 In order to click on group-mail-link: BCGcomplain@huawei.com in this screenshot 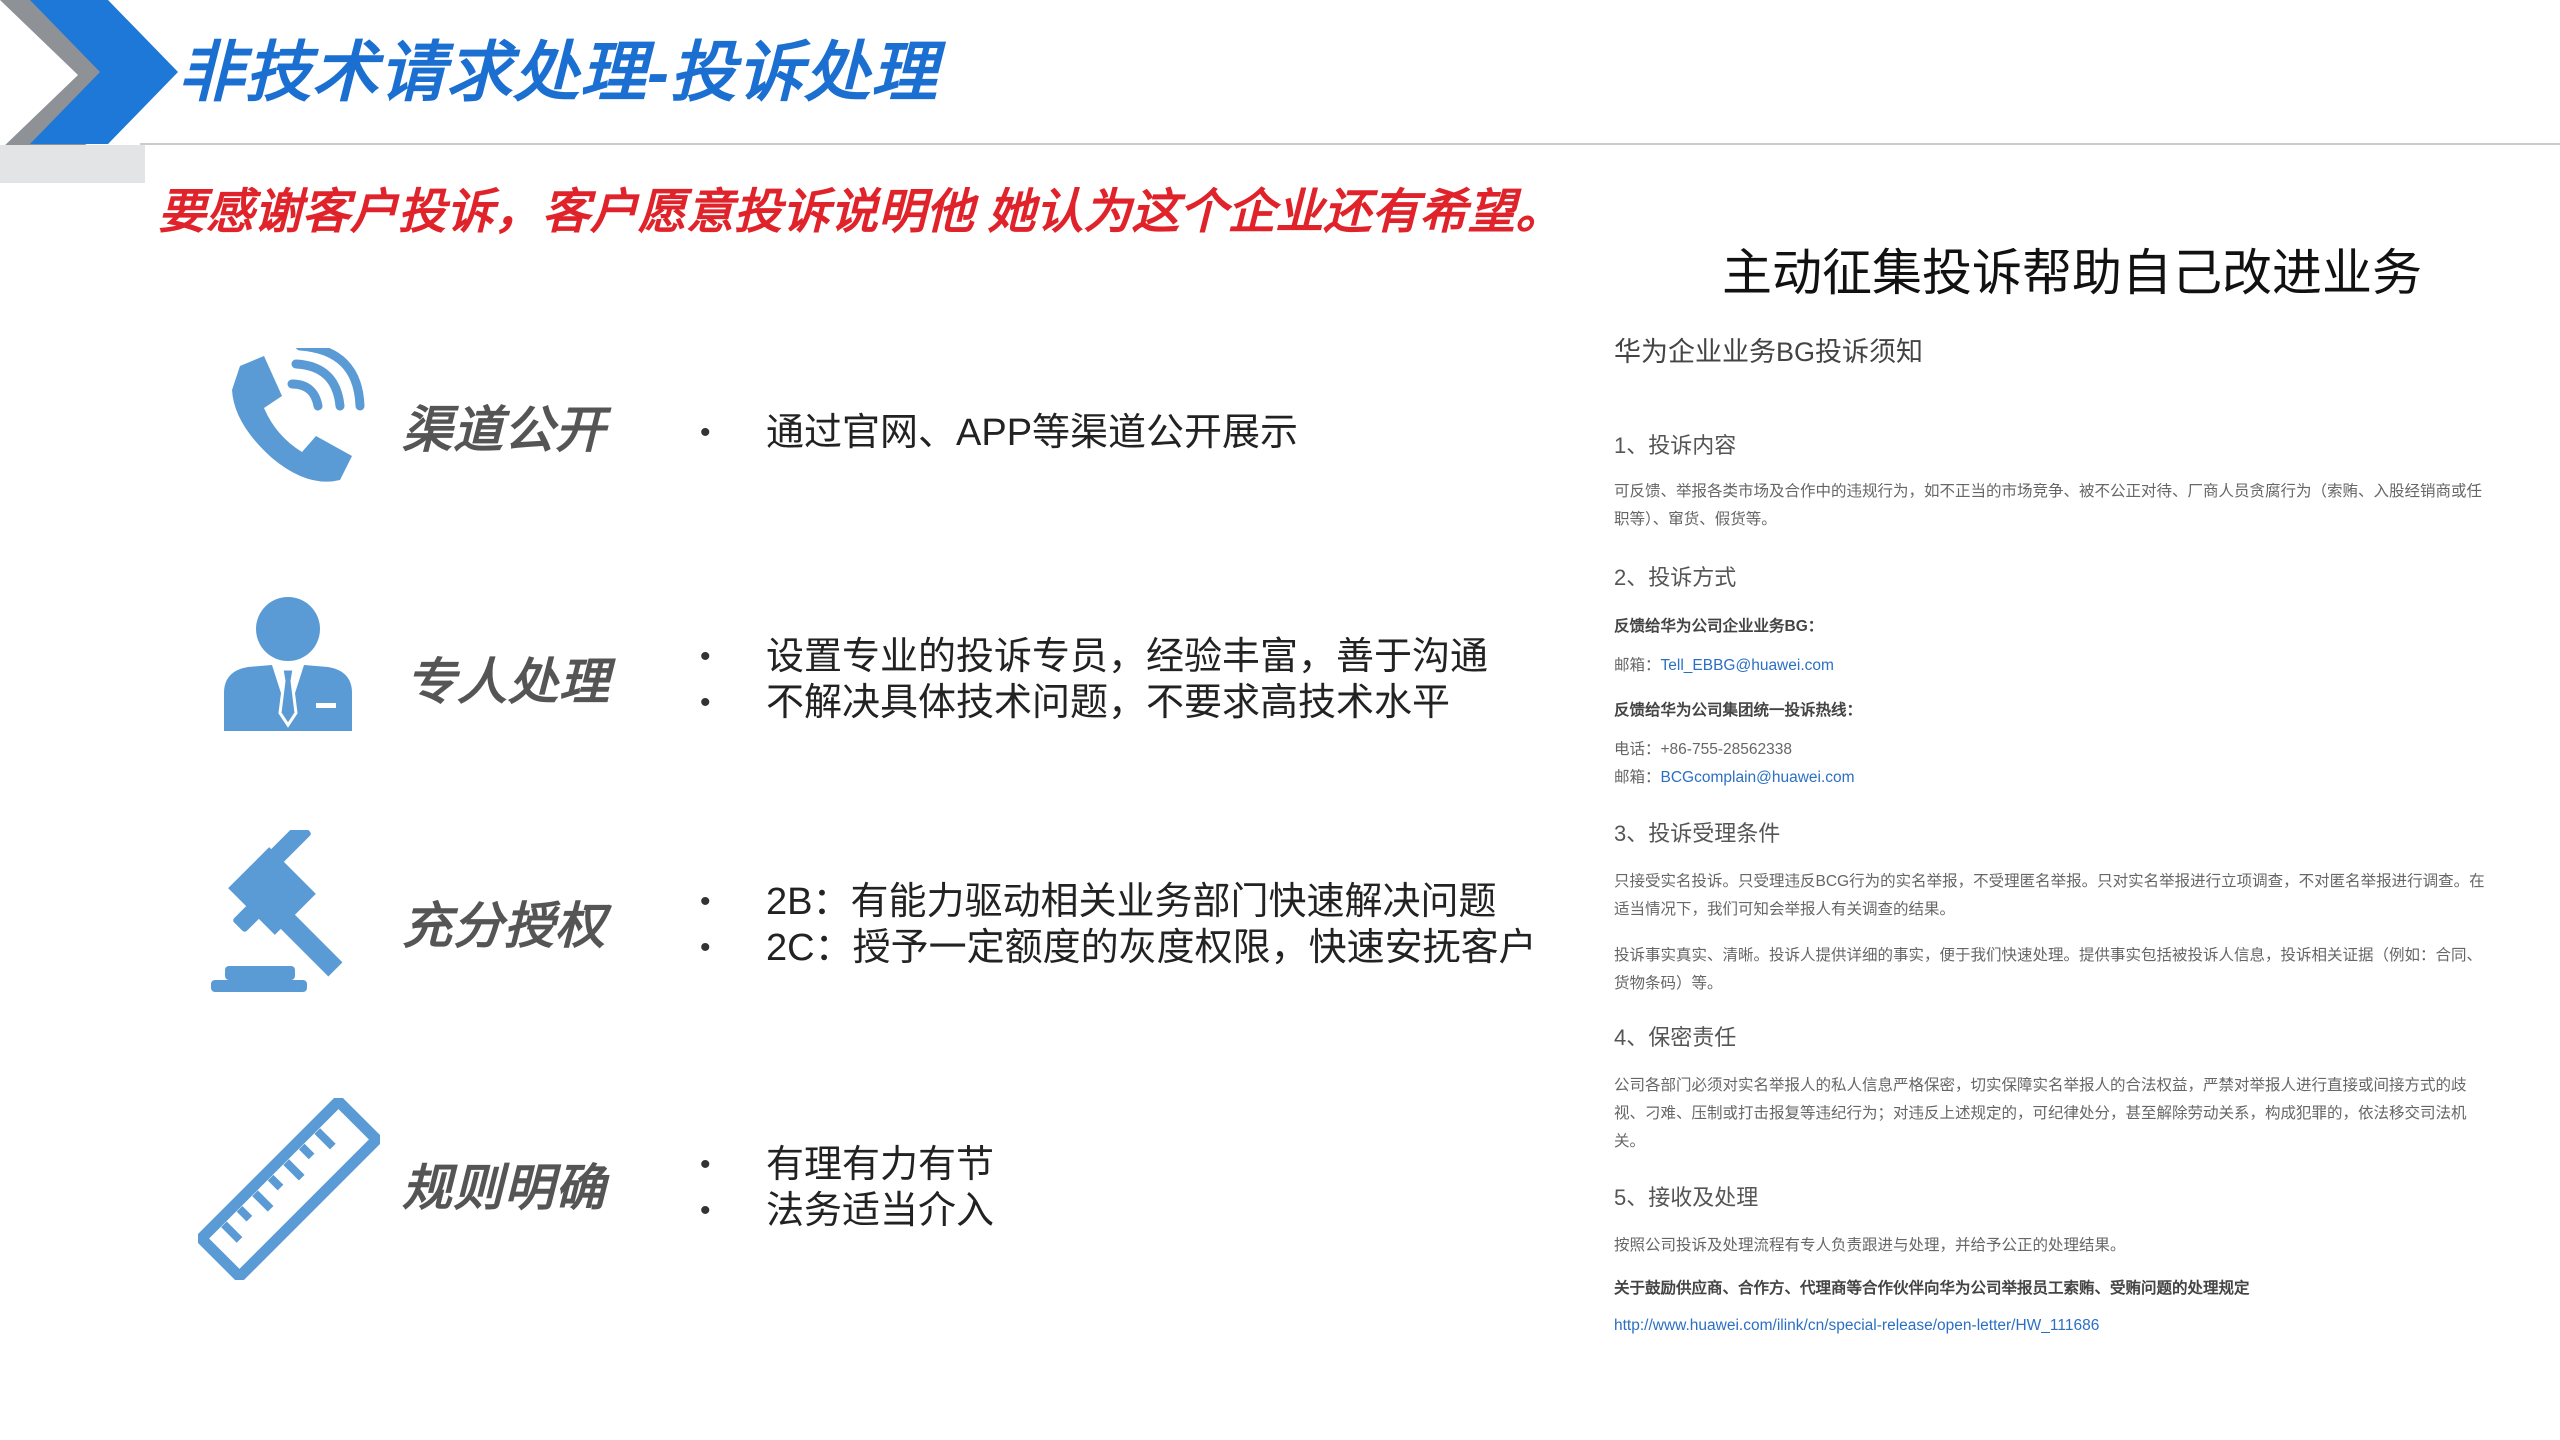, I will do `click(1758, 777)`.